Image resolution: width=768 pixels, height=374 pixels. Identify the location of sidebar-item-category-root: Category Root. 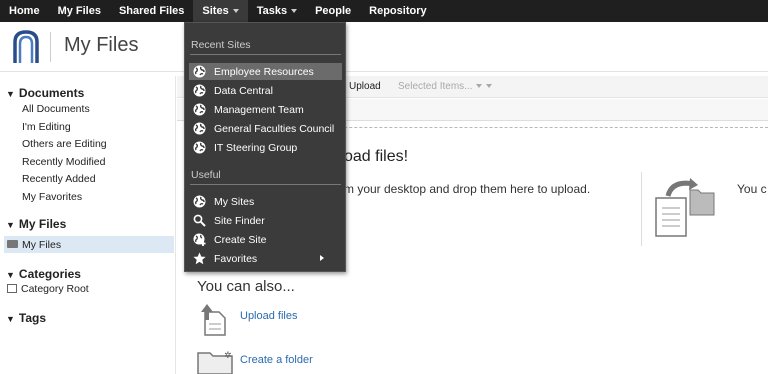
(48, 289).